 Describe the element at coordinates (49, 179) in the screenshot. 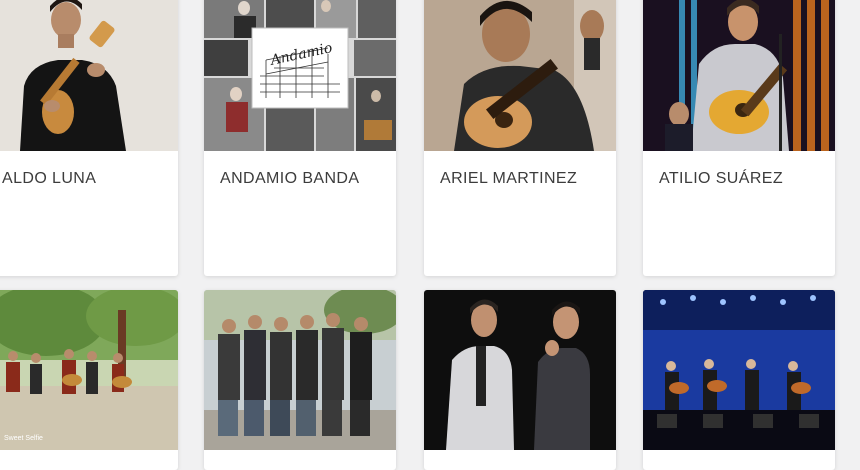

I see `artist-name: ALDO LUNA` at that location.